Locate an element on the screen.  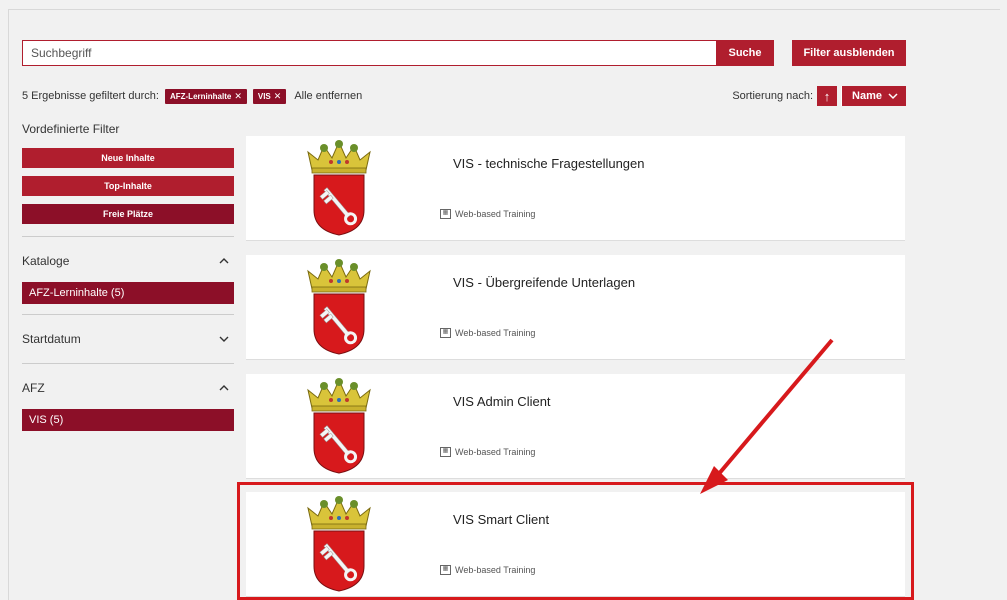
filter-chip-afz: AFZ-Lerninhalte ✕ is located at coordinates (205, 96).